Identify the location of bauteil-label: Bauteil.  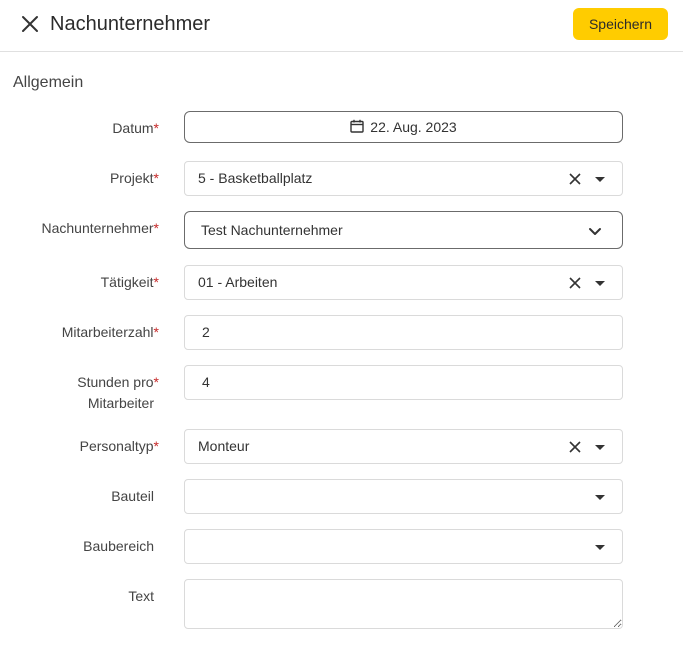
(132, 496).